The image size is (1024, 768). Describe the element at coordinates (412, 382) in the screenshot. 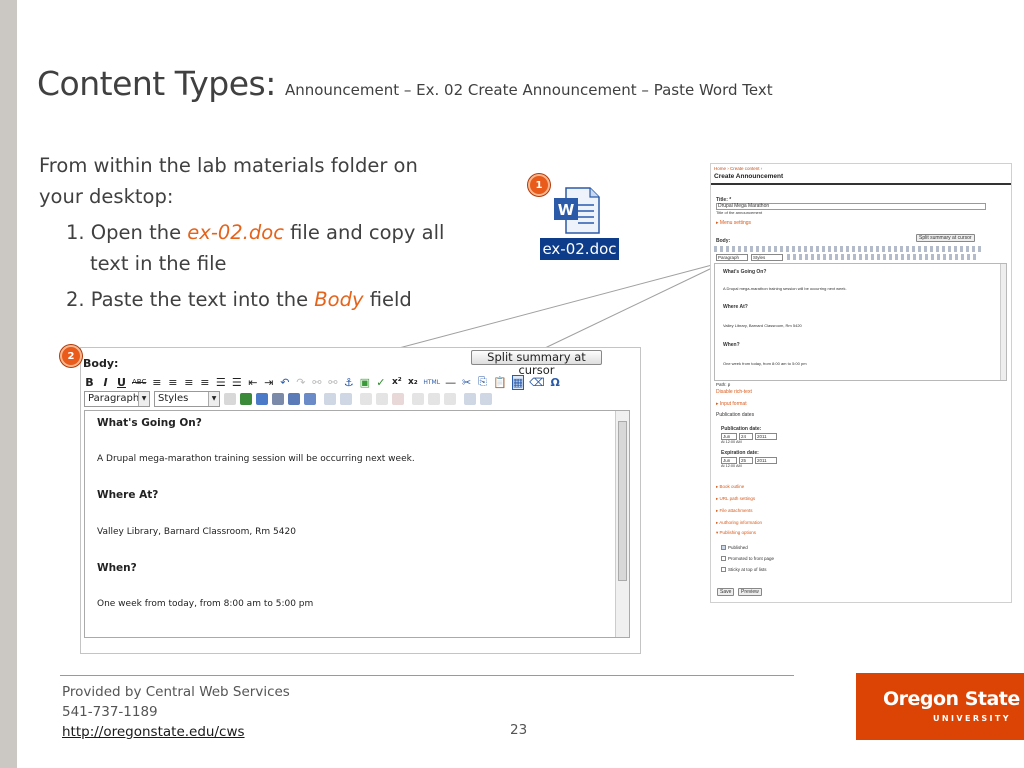

I see `subscript-icon: x₂` at that location.